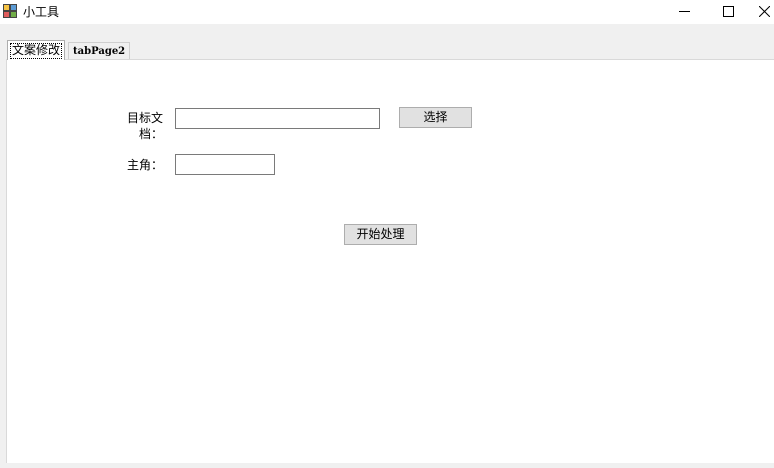 The image size is (774, 468). I want to click on tab-strip: 文案修改 tabPage2, so click(387, 42).